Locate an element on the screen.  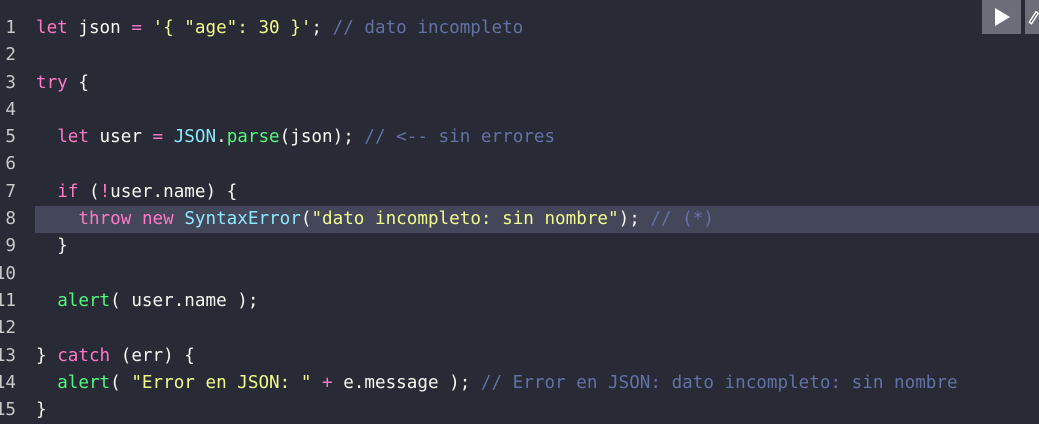
run-button is located at coordinates (1001, 17).